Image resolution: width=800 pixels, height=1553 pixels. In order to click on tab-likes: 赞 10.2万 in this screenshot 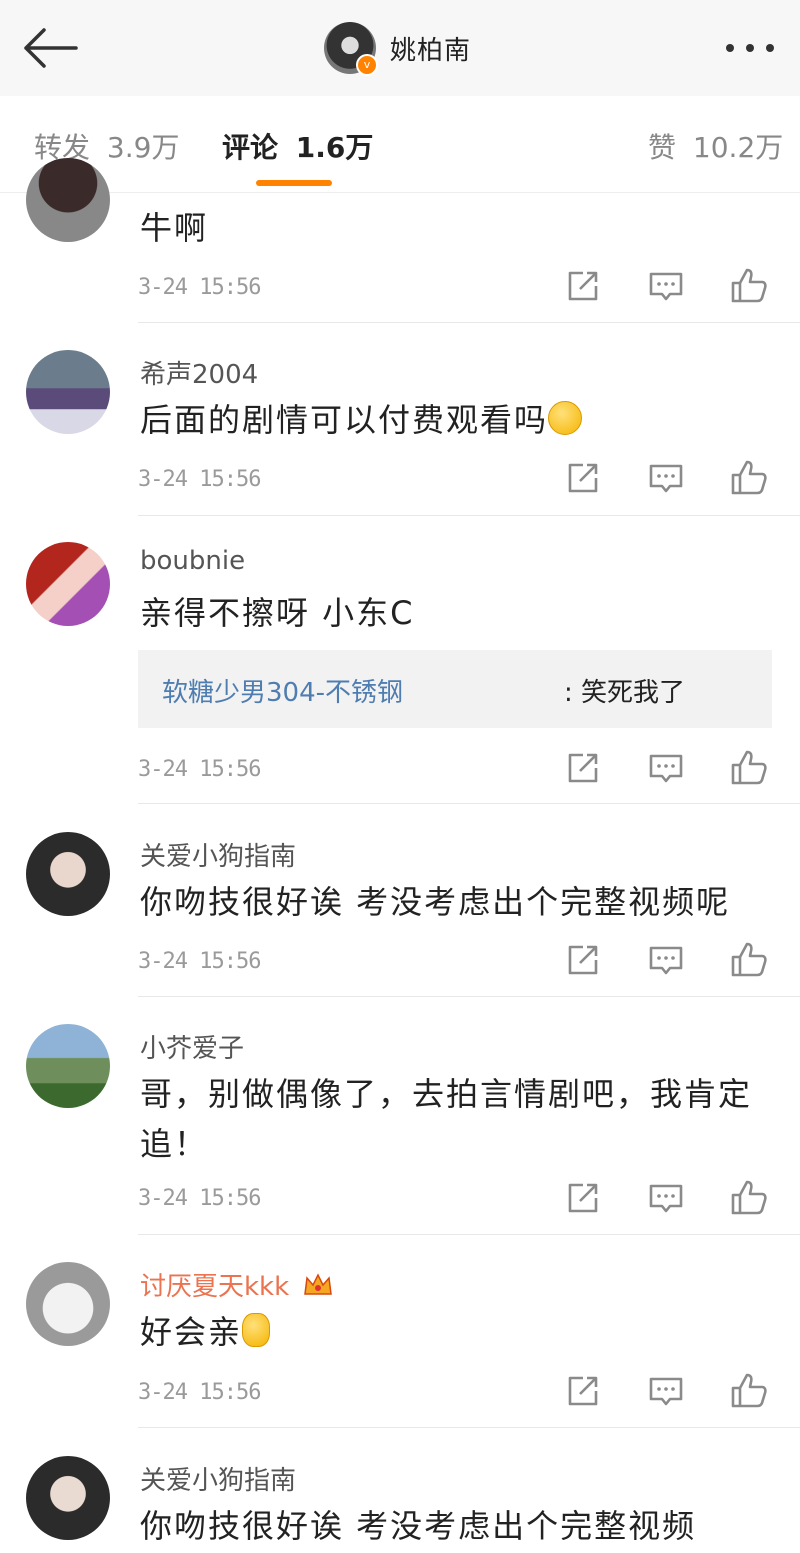, I will do `click(715, 146)`.